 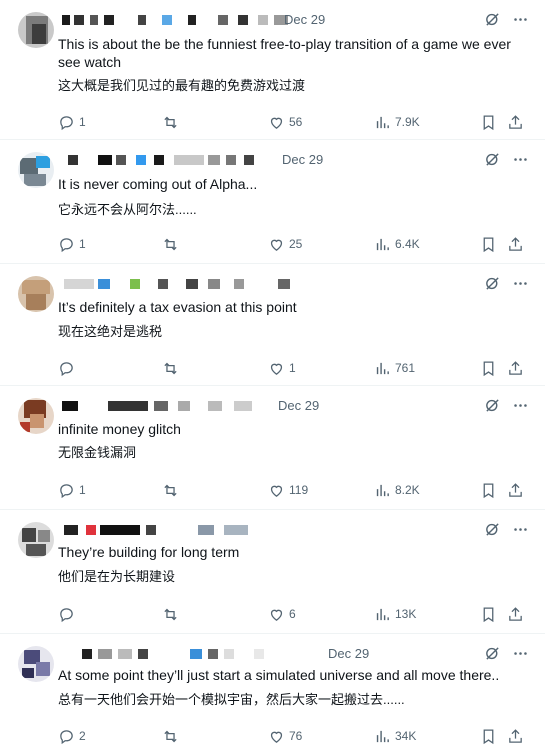 I want to click on reply-count: 2, so click(x=82, y=736).